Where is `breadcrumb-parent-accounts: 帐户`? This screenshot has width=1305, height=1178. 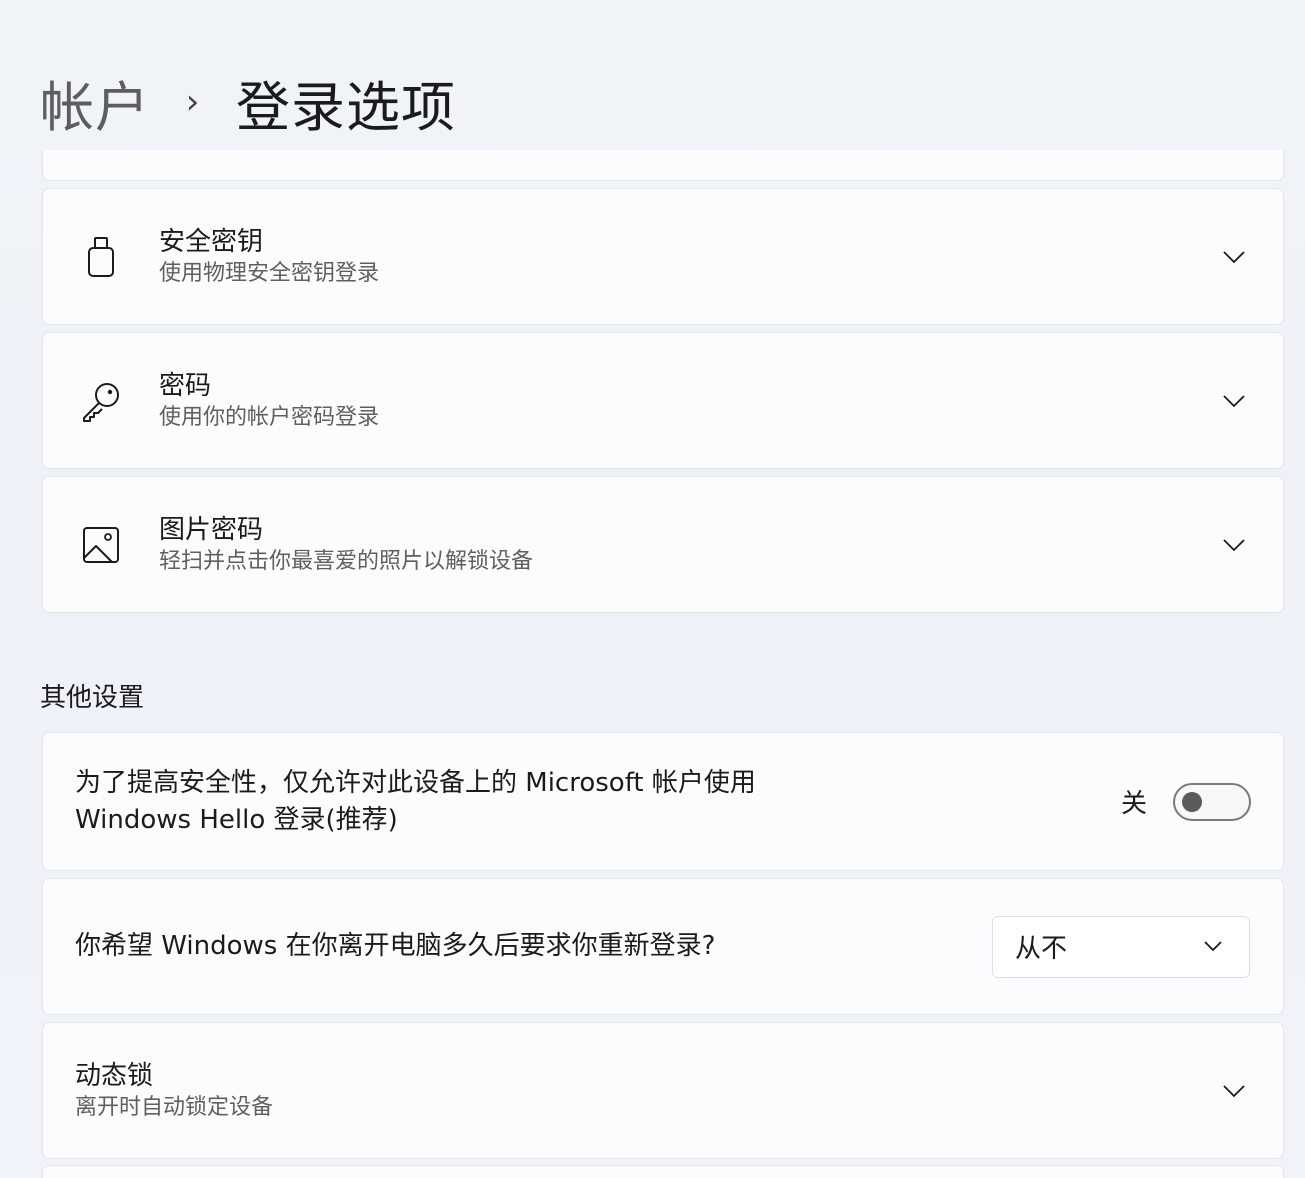
breadcrumb-parent-accounts: 帐户 is located at coordinates (95, 102).